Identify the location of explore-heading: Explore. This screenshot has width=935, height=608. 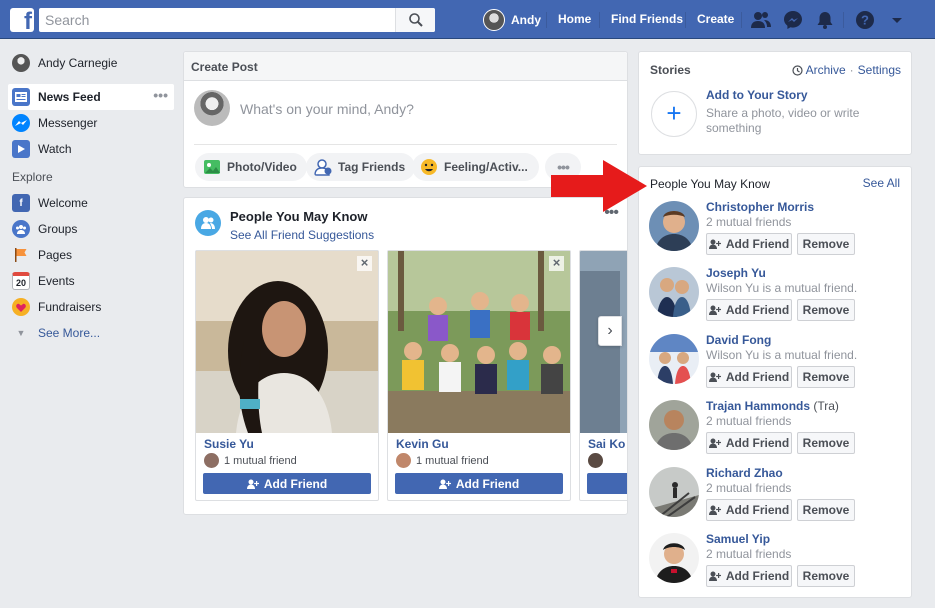
(32, 177).